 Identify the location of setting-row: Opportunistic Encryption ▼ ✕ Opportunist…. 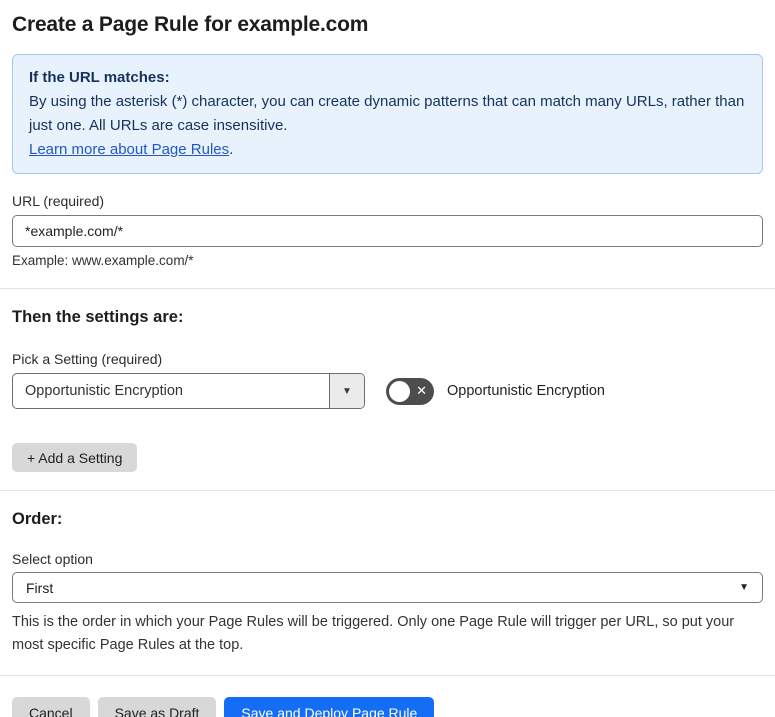
(387, 391).